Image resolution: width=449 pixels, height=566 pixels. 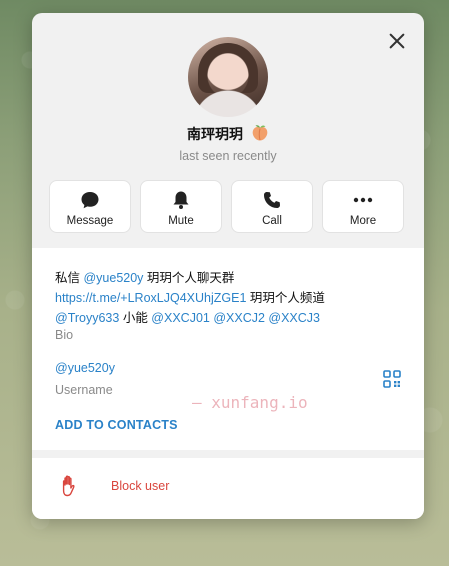 I want to click on bio-line-3: @Troyy633 小能 @XXCJ01 @XXCJ2 @XXCJ3, so click(x=187, y=316).